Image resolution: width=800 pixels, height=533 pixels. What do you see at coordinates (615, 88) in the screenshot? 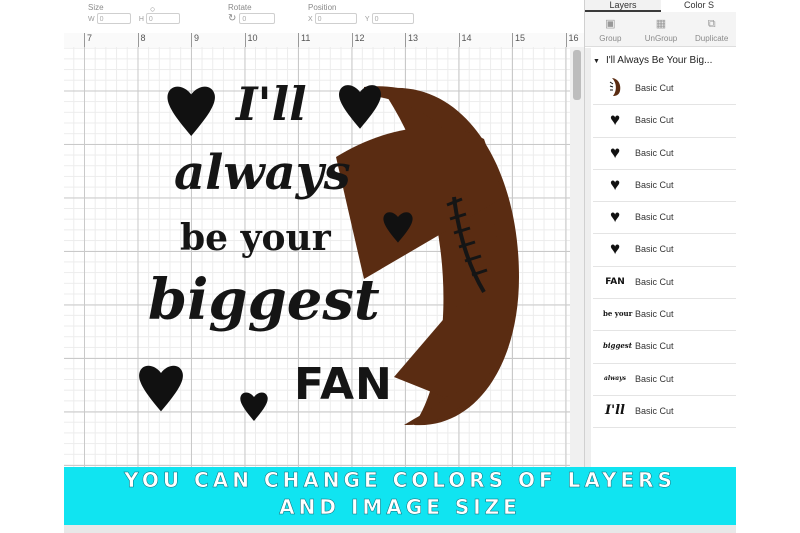
I see `football-icon` at bounding box center [615, 88].